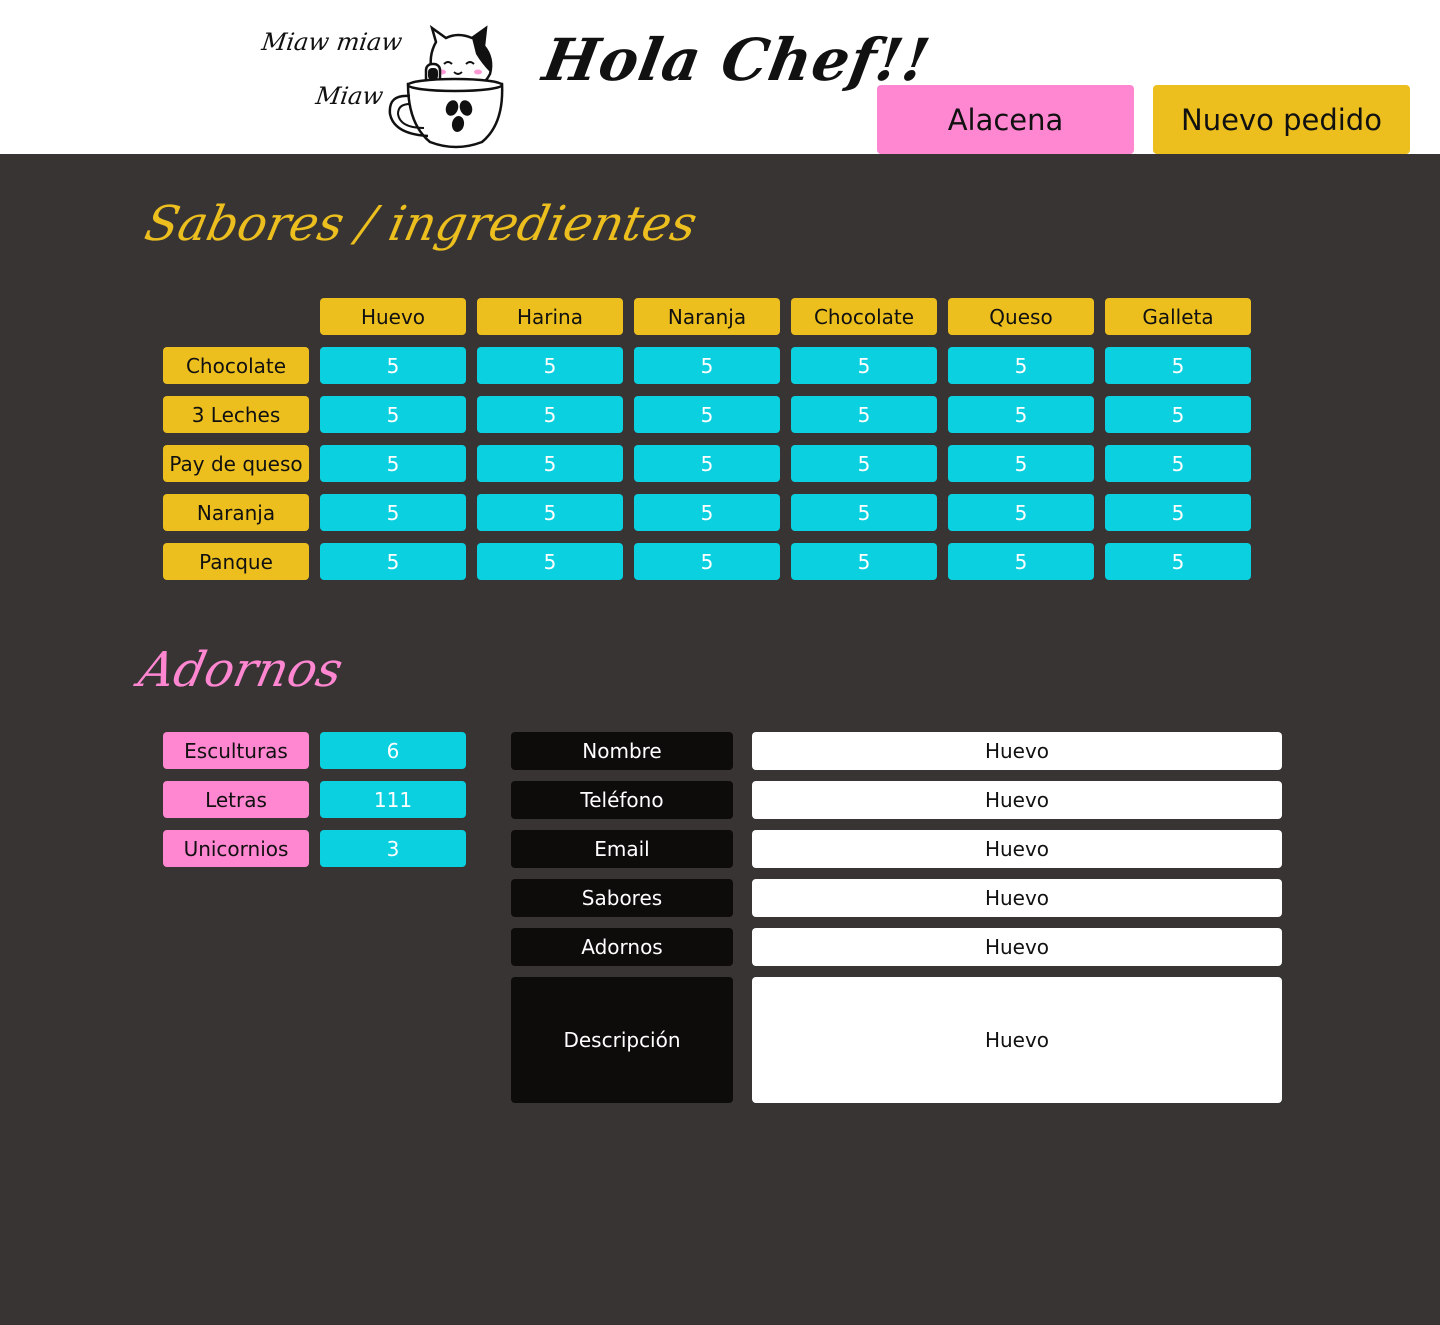 This screenshot has height=1325, width=1440. What do you see at coordinates (707, 316) in the screenshot?
I see `column-header: Naranja` at bounding box center [707, 316].